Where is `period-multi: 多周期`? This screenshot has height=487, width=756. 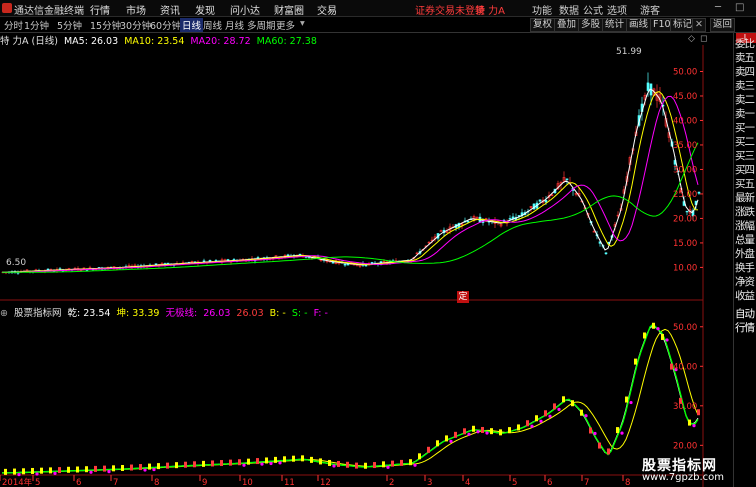
period-multi: 多周期 is located at coordinates (261, 25).